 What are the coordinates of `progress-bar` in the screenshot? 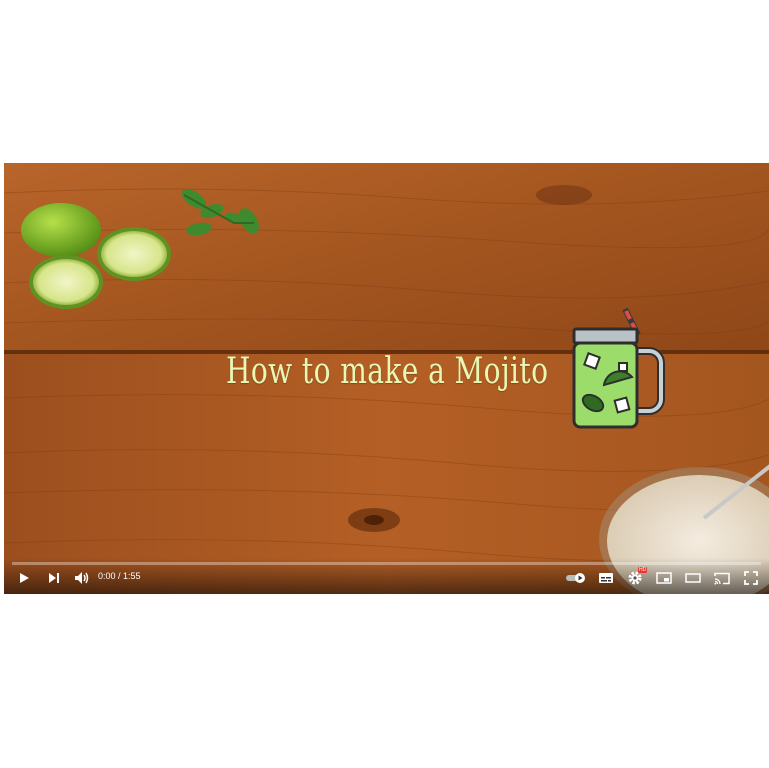 It's located at (386, 563).